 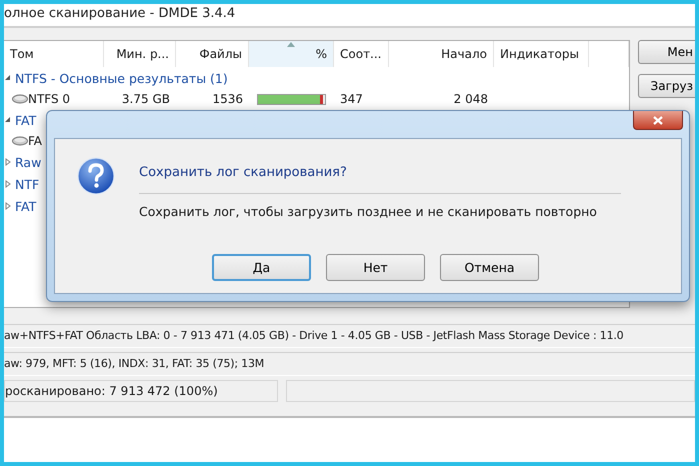 What do you see at coordinates (489, 267) in the screenshot?
I see `dialog-button: Отмена` at bounding box center [489, 267].